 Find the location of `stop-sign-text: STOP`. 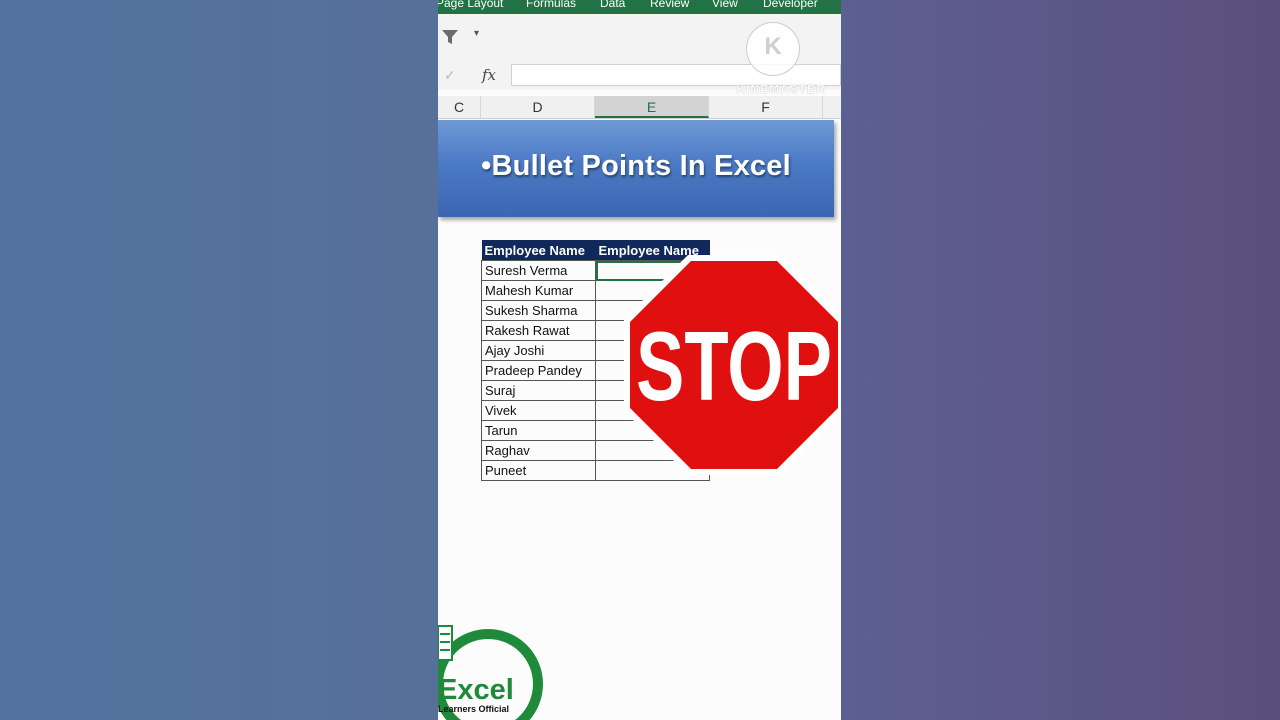

stop-sign-text: STOP is located at coordinates (734, 366).